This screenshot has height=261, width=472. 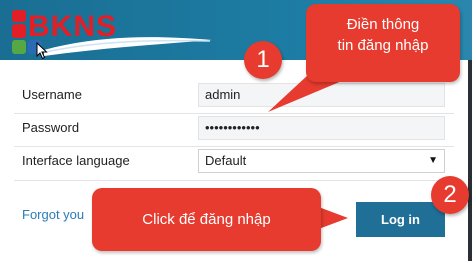 I want to click on step-2-badge: 2, so click(x=450, y=195).